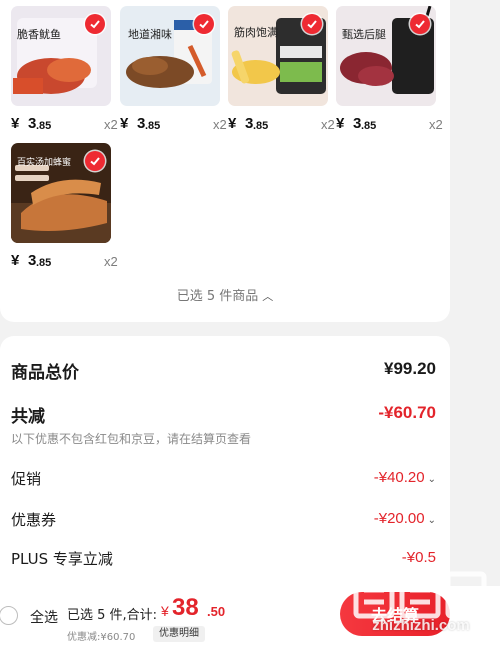  I want to click on plus-discount-value: -¥0.5, so click(418, 557).